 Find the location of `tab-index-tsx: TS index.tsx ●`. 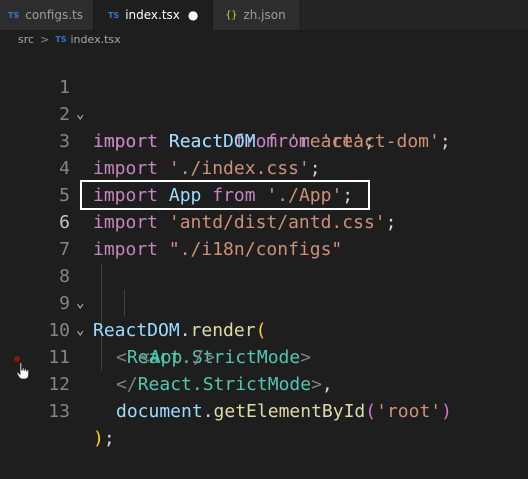

tab-index-tsx: TS index.tsx ● is located at coordinates (153, 15).